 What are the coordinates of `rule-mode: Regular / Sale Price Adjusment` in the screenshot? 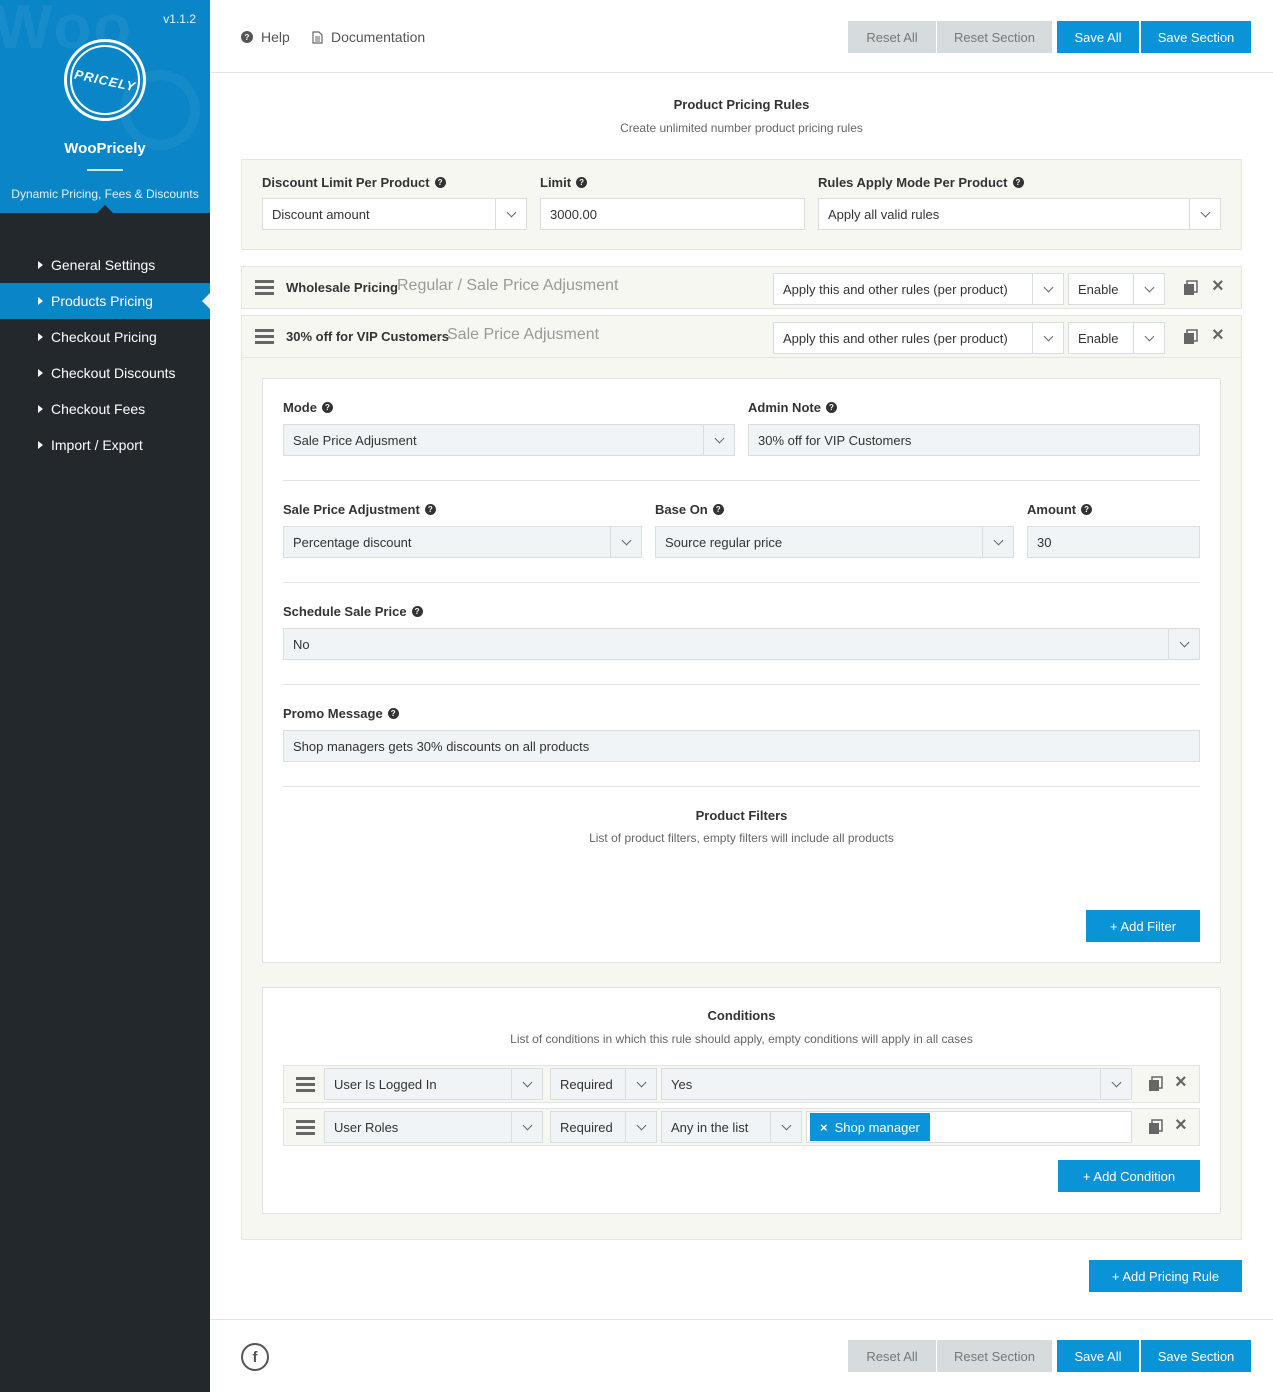 It's located at (508, 285).